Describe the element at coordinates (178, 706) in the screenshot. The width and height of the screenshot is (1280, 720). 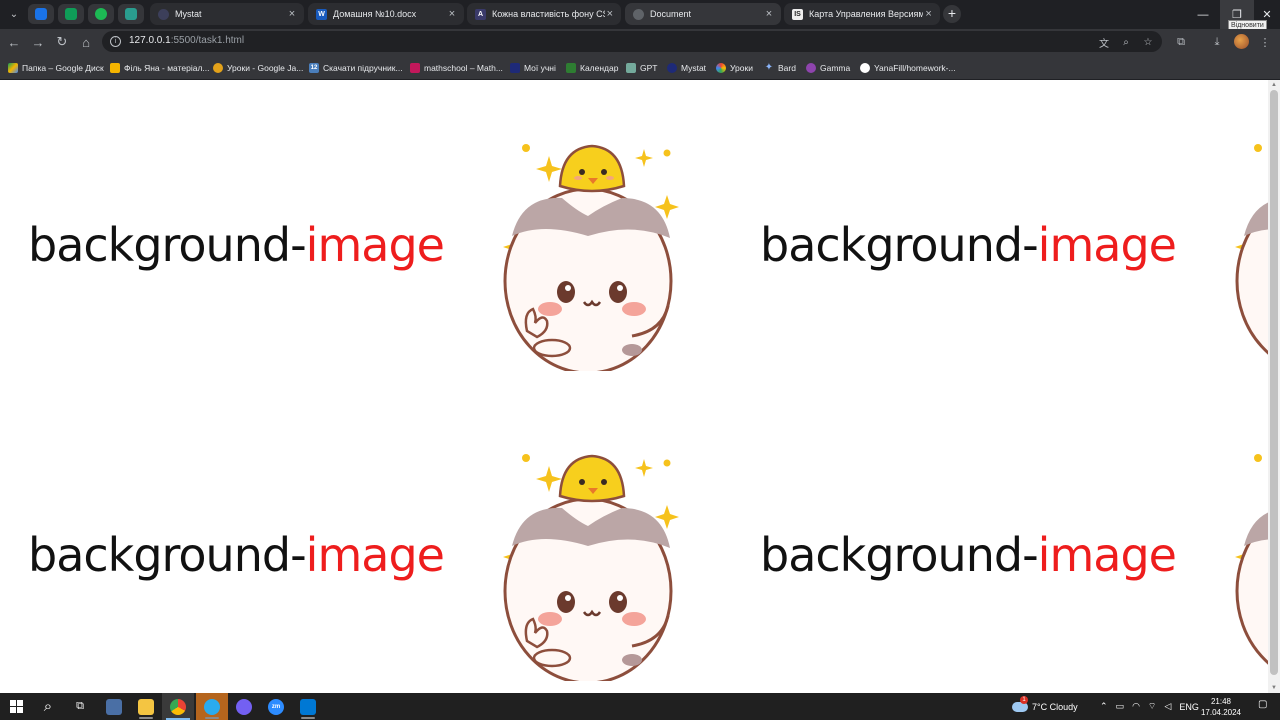
I see `taskbar-chrome` at that location.